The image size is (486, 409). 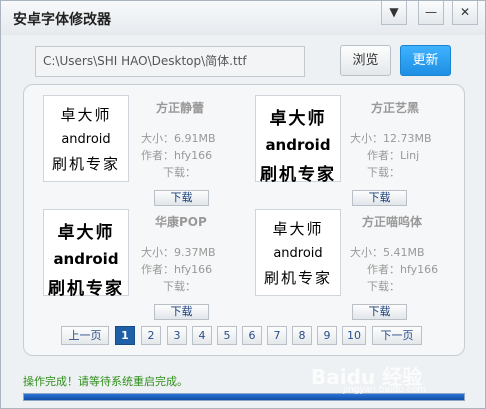 I want to click on page-button: 10, so click(x=354, y=335).